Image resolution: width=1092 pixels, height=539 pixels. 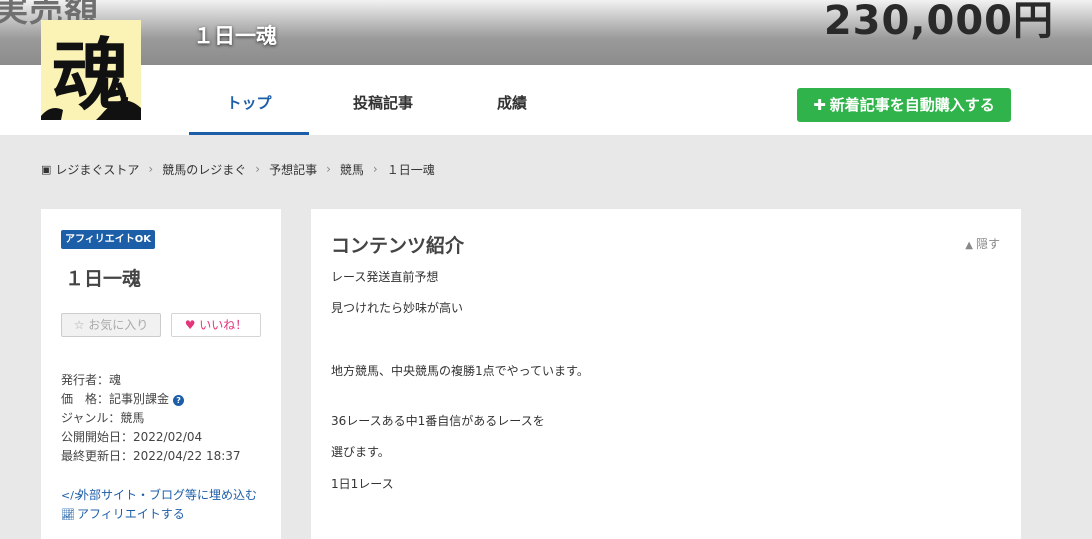 What do you see at coordinates (223, 325) in the screenshot?
I see `like-label: いいね！` at bounding box center [223, 325].